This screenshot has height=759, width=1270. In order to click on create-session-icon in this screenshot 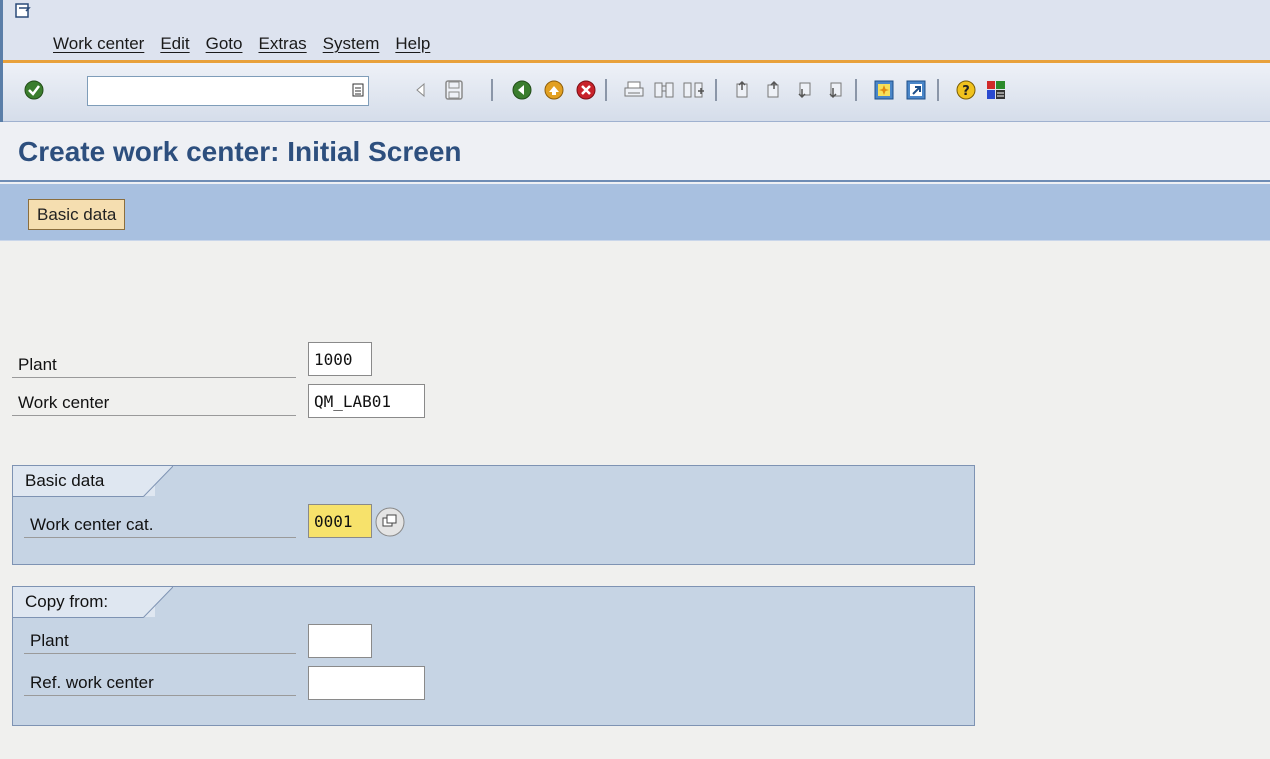, I will do `click(884, 90)`.